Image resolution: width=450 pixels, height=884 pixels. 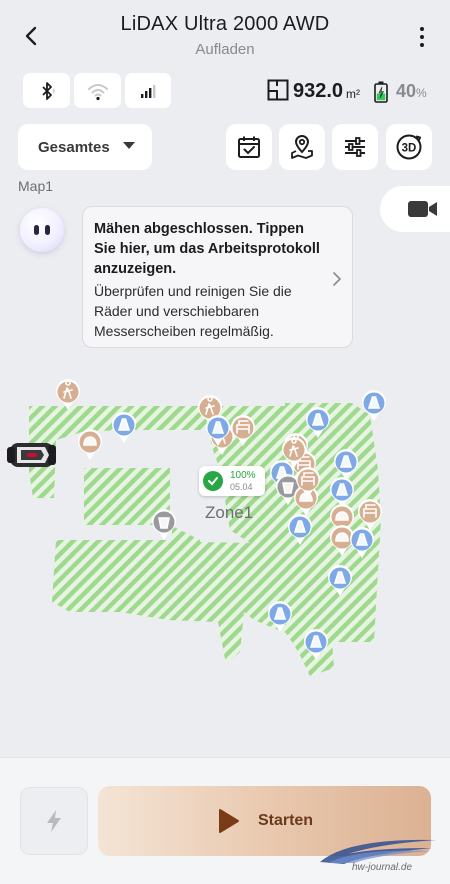 What do you see at coordinates (74, 147) in the screenshot?
I see `map-select-label: Gesamtes` at bounding box center [74, 147].